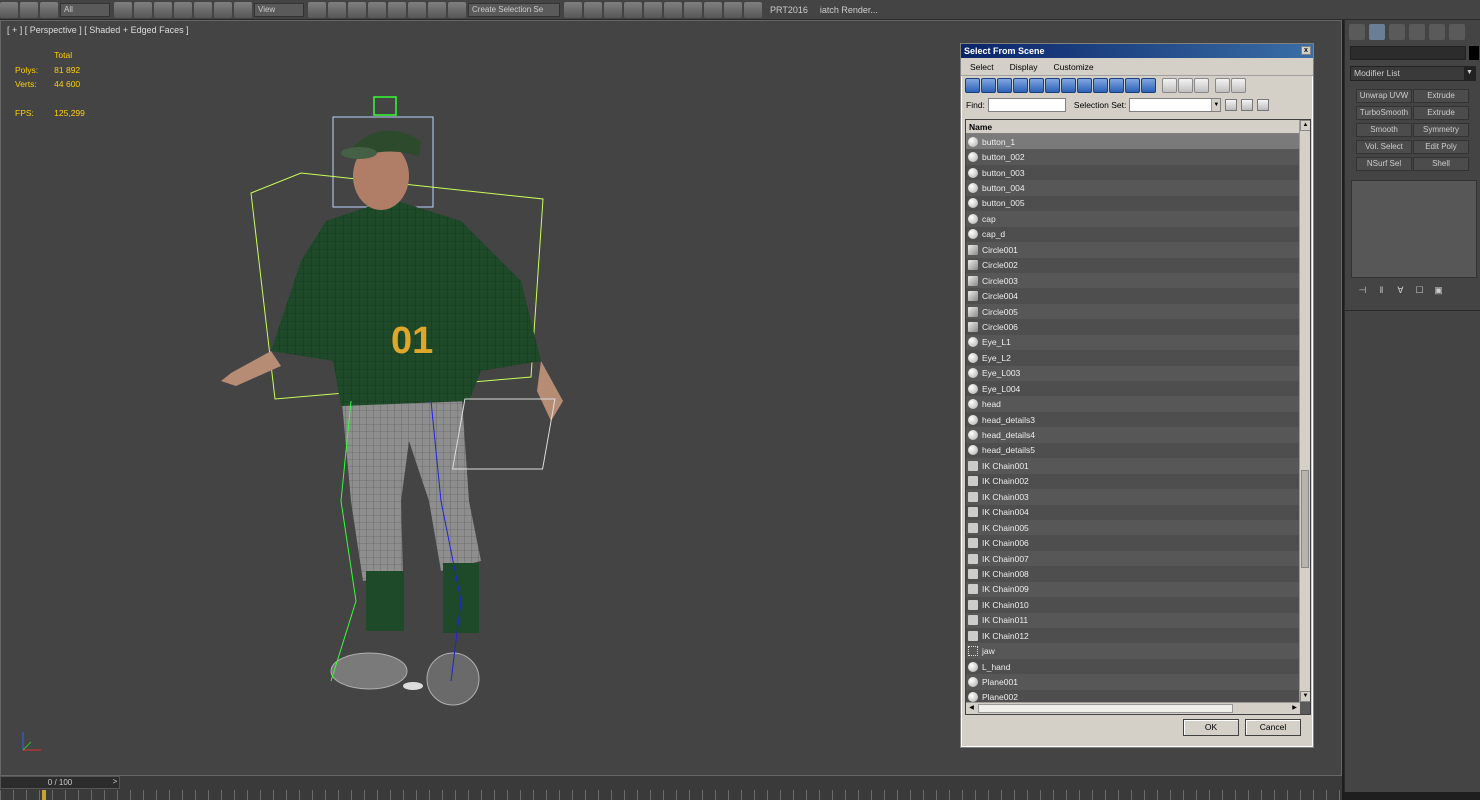 The height and width of the screenshot is (800, 1480). I want to click on filter-options-icon, so click(1238, 85).